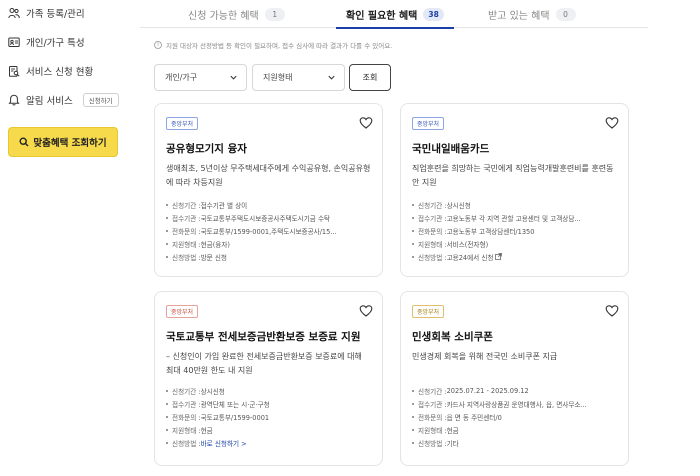  What do you see at coordinates (223, 16) in the screenshot?
I see `tab-label: 신청 가능한 혜택` at bounding box center [223, 16].